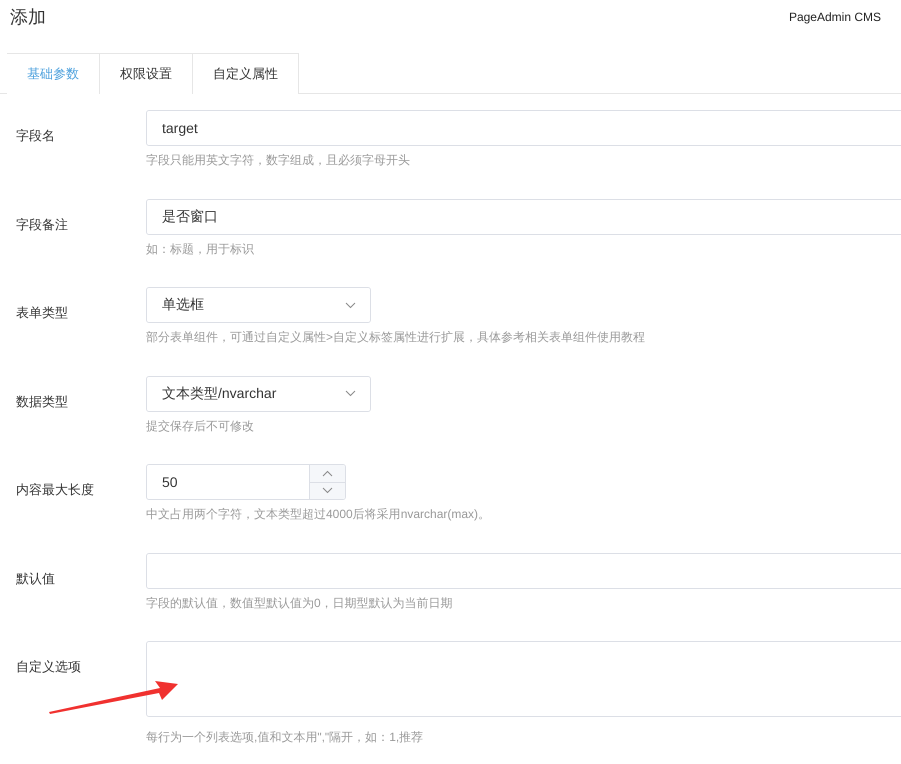 This screenshot has height=764, width=901. Describe the element at coordinates (523, 216) in the screenshot. I see `input-field: 是否窗口` at that location.